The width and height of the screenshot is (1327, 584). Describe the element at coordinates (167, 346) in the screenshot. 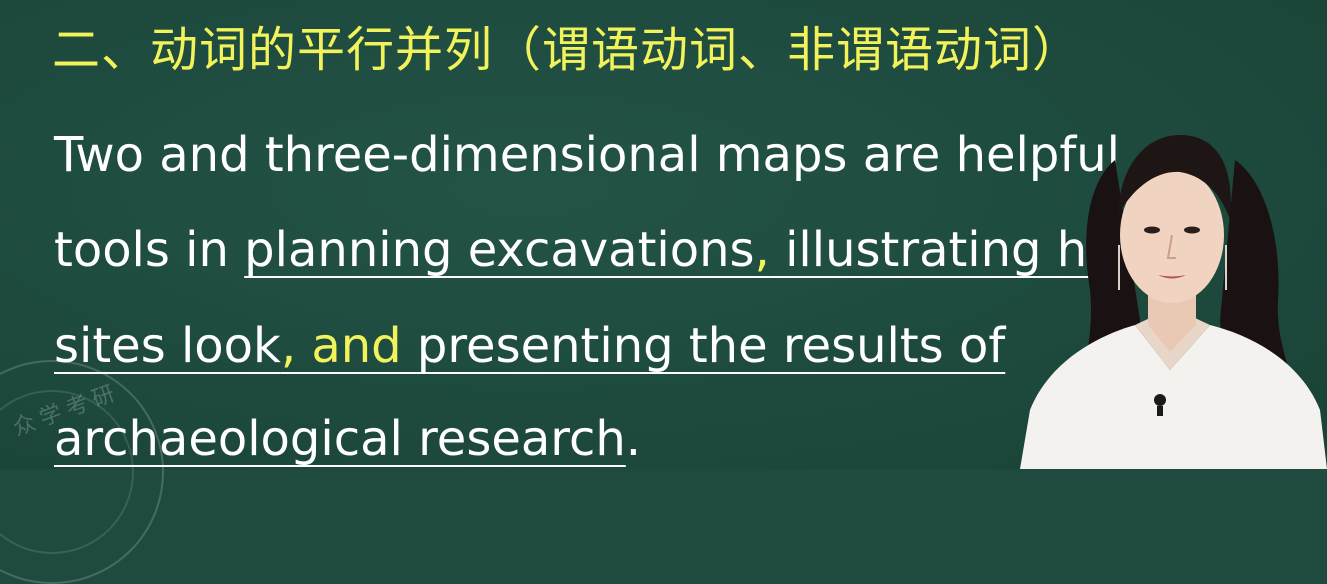

I see `underlined-phrase-sites-look: sites look` at that location.